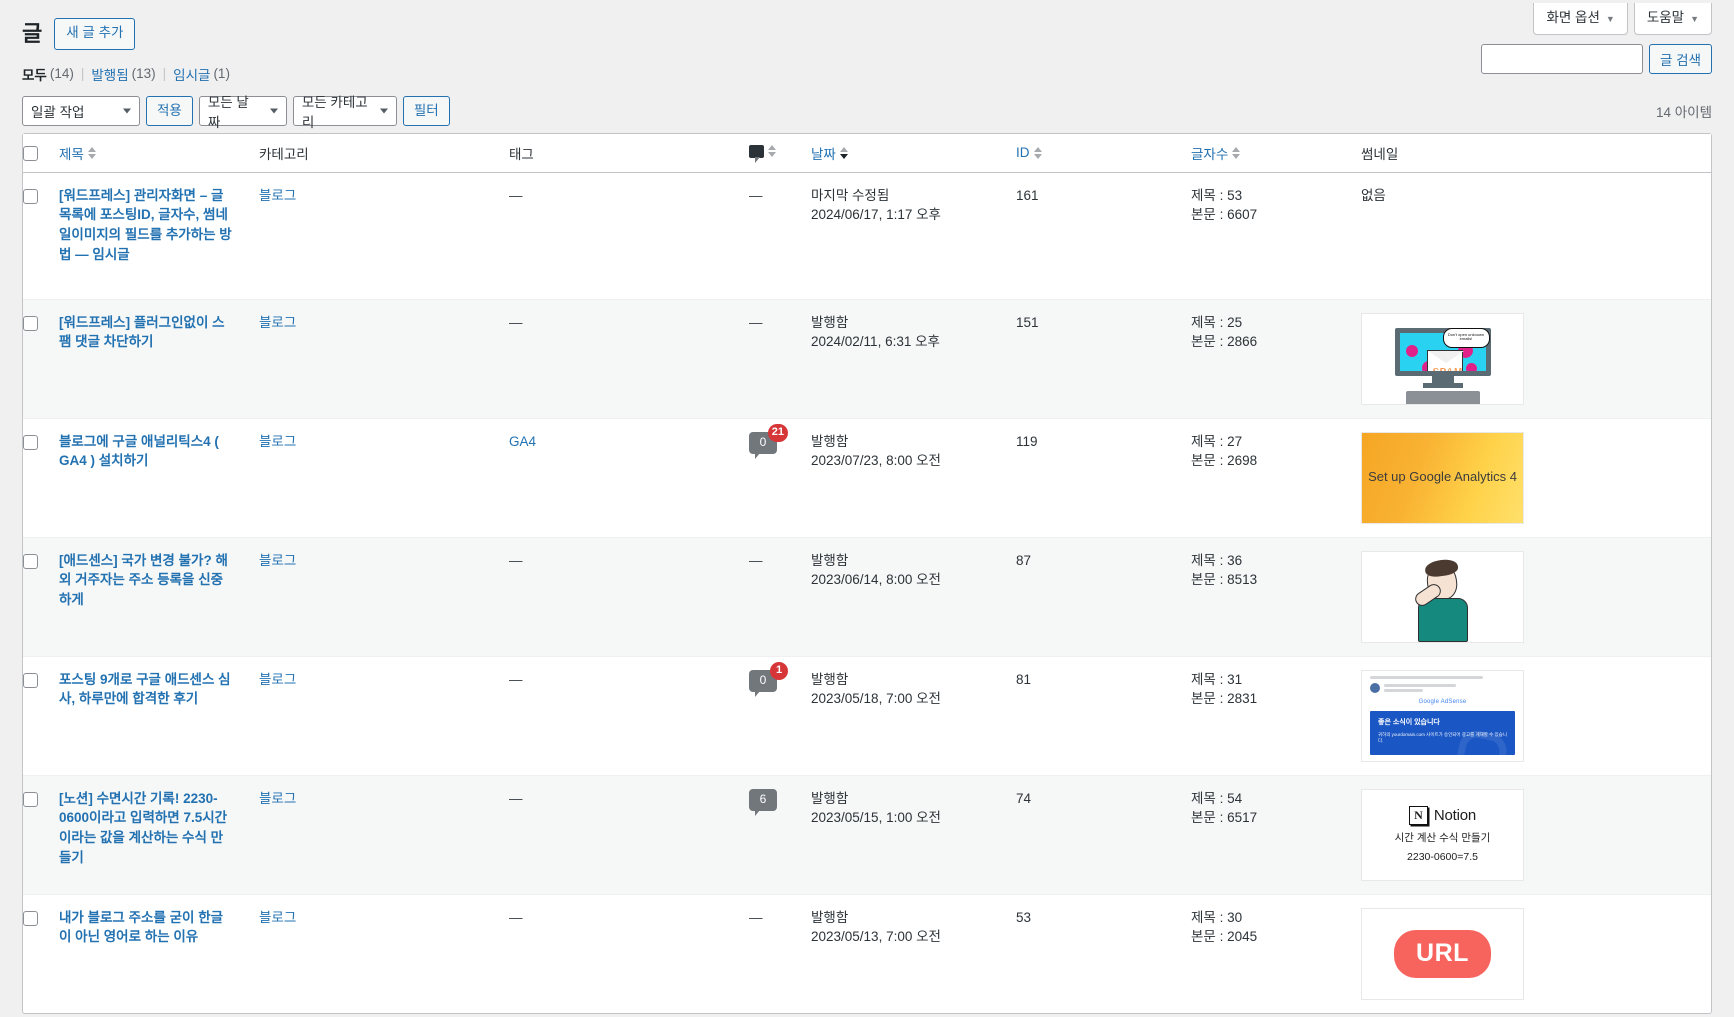 The width and height of the screenshot is (1734, 1017). I want to click on post-search-box: 글 검색, so click(1596, 59).